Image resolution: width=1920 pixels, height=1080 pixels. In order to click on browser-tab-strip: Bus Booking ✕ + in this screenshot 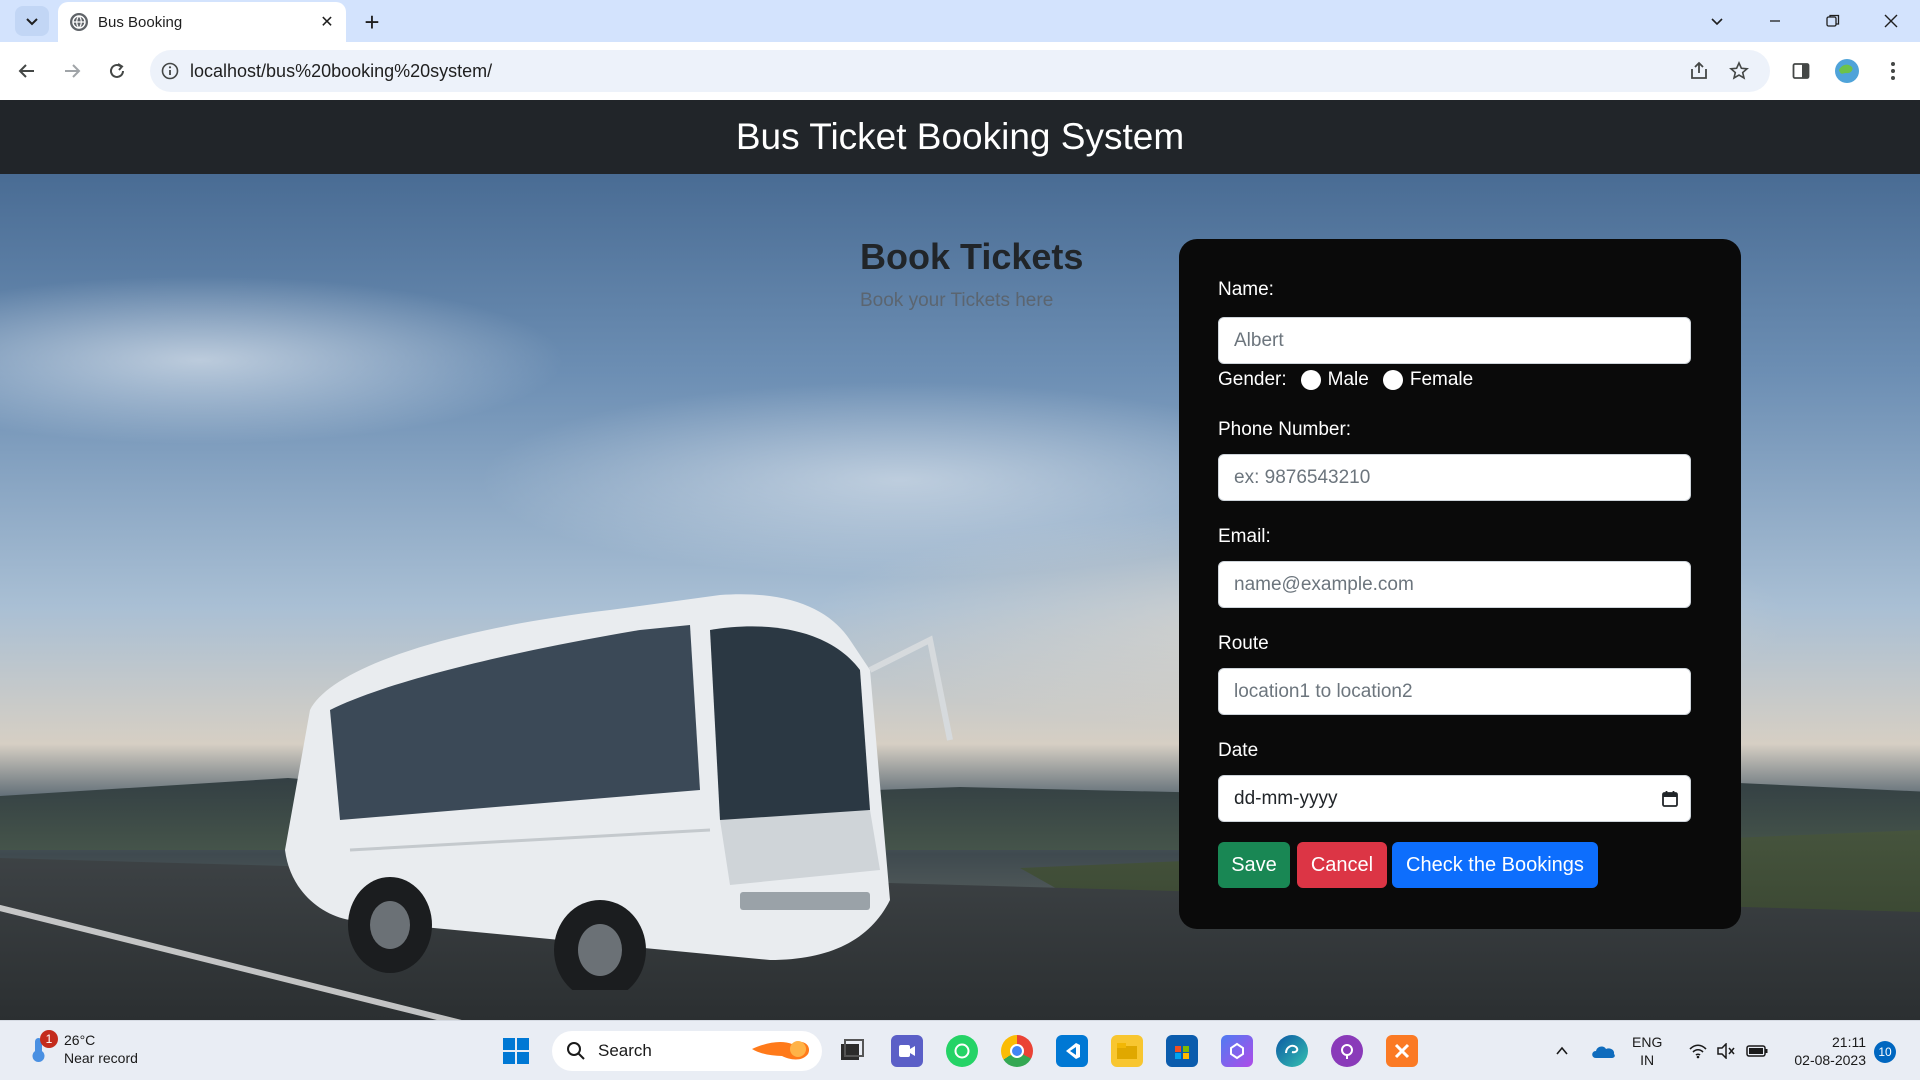, I will do `click(960, 21)`.